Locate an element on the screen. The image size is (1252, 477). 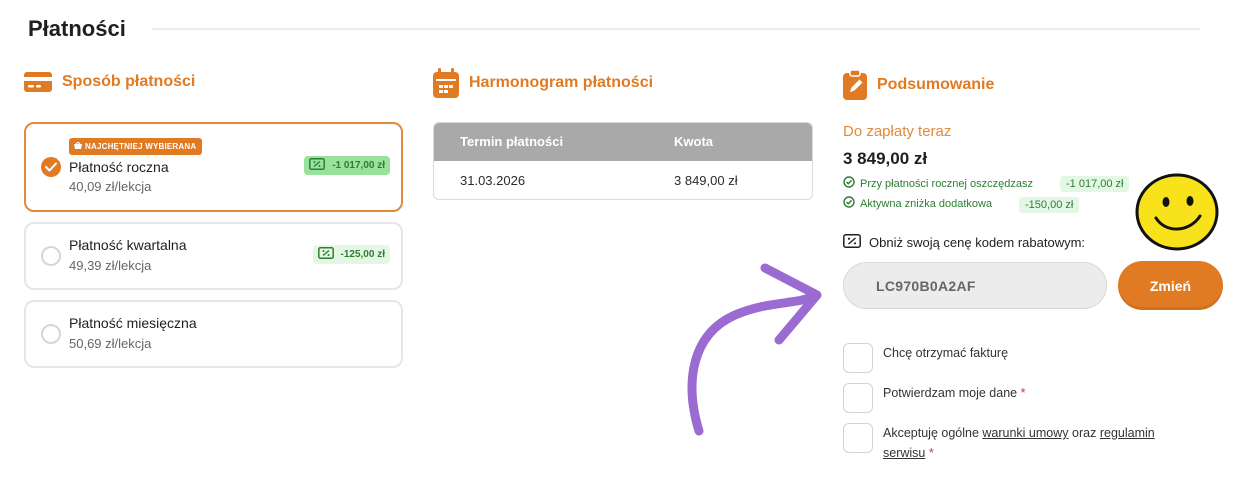
invoice-checkbox-label: Chcę otrzymać fakturę is located at coordinates (946, 353).